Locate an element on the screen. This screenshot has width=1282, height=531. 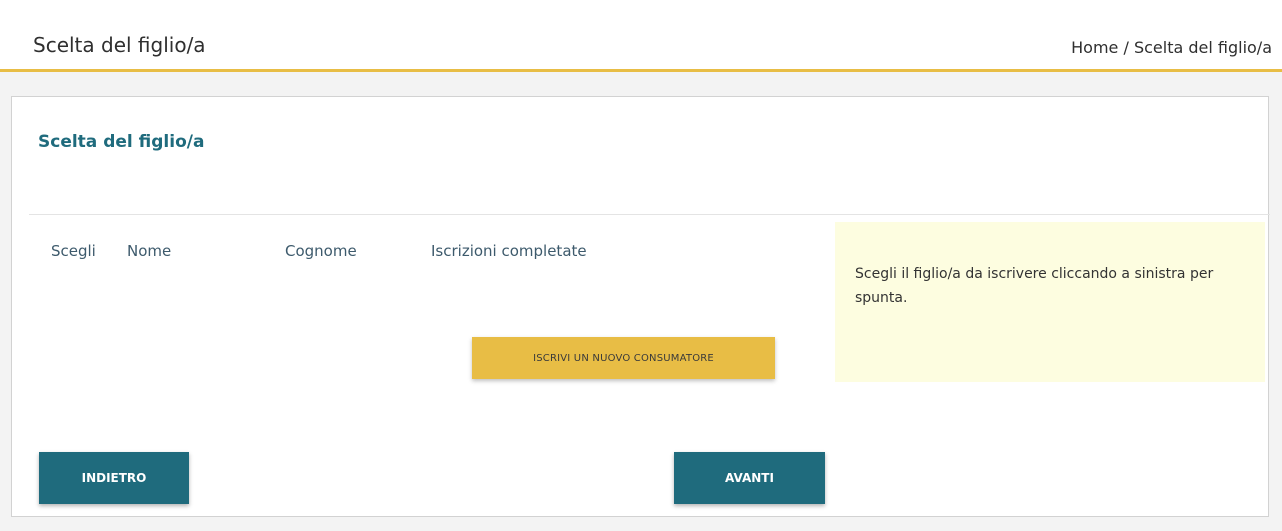
breadcrumb: Home / Scelta del figlio/a is located at coordinates (1171, 47).